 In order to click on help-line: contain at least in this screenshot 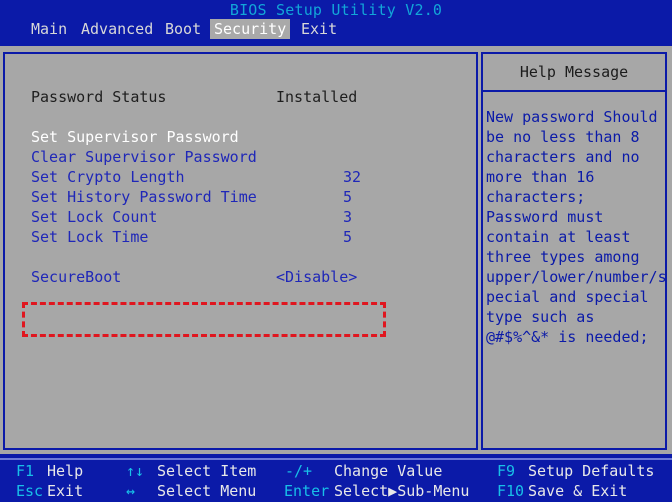, I will do `click(558, 237)`.